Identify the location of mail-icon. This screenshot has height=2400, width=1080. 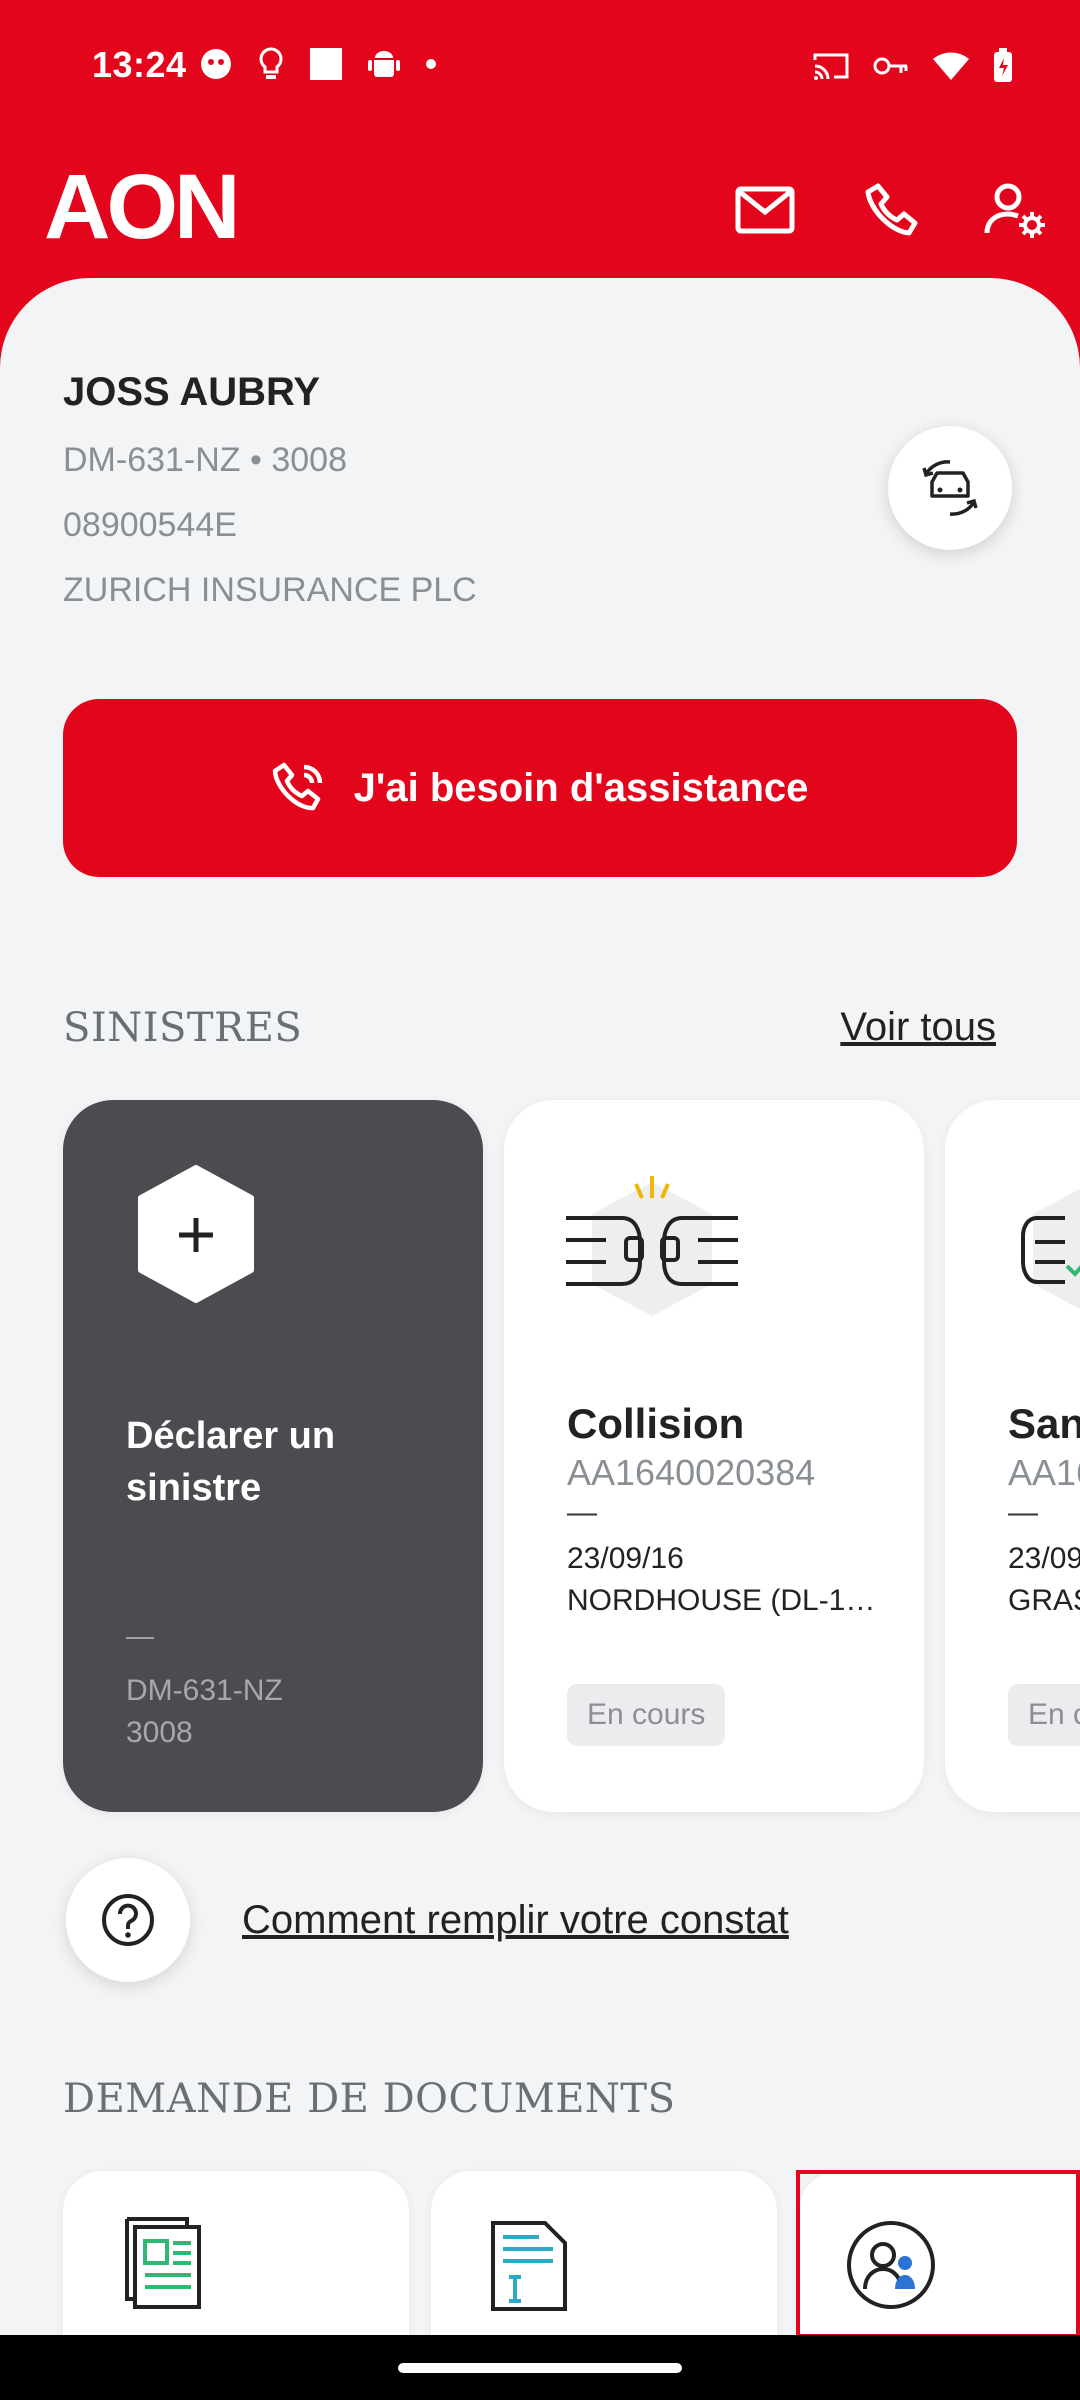
(765, 210).